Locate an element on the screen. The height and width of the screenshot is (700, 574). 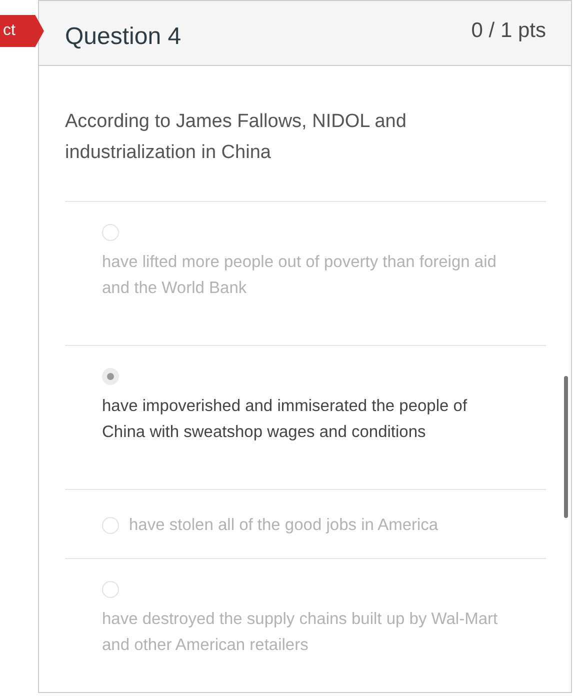
answer-text: have lifted more people out of poverty than foreign aid and the World Bank is located at coordinates (300, 275).